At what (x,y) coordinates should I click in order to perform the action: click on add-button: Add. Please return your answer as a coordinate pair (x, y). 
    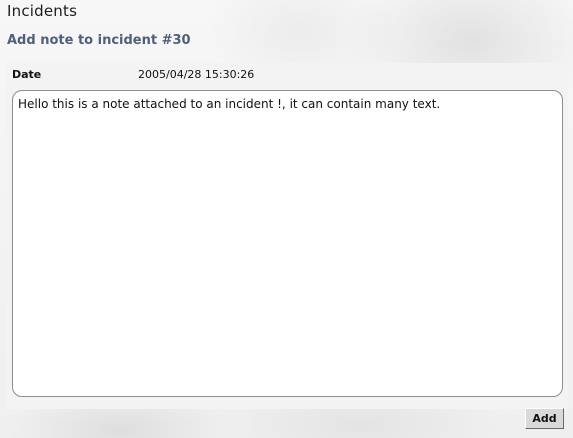
    Looking at the image, I should click on (544, 418).